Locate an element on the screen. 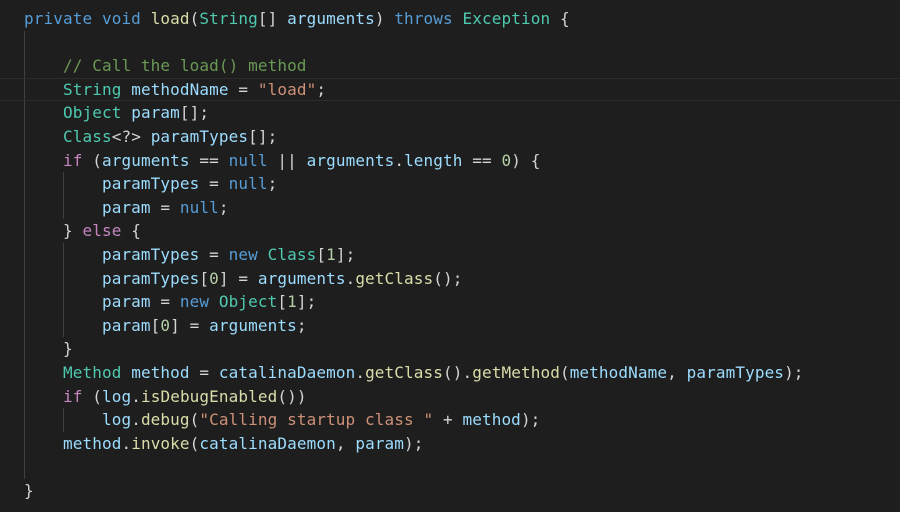 The image size is (900, 512). code-token: // Call the load() method is located at coordinates (184, 66).